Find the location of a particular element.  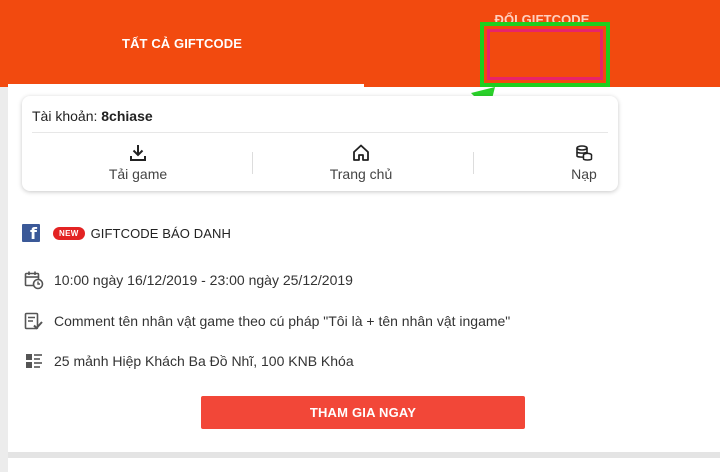

home-button: Trang chủ is located at coordinates (361, 162).